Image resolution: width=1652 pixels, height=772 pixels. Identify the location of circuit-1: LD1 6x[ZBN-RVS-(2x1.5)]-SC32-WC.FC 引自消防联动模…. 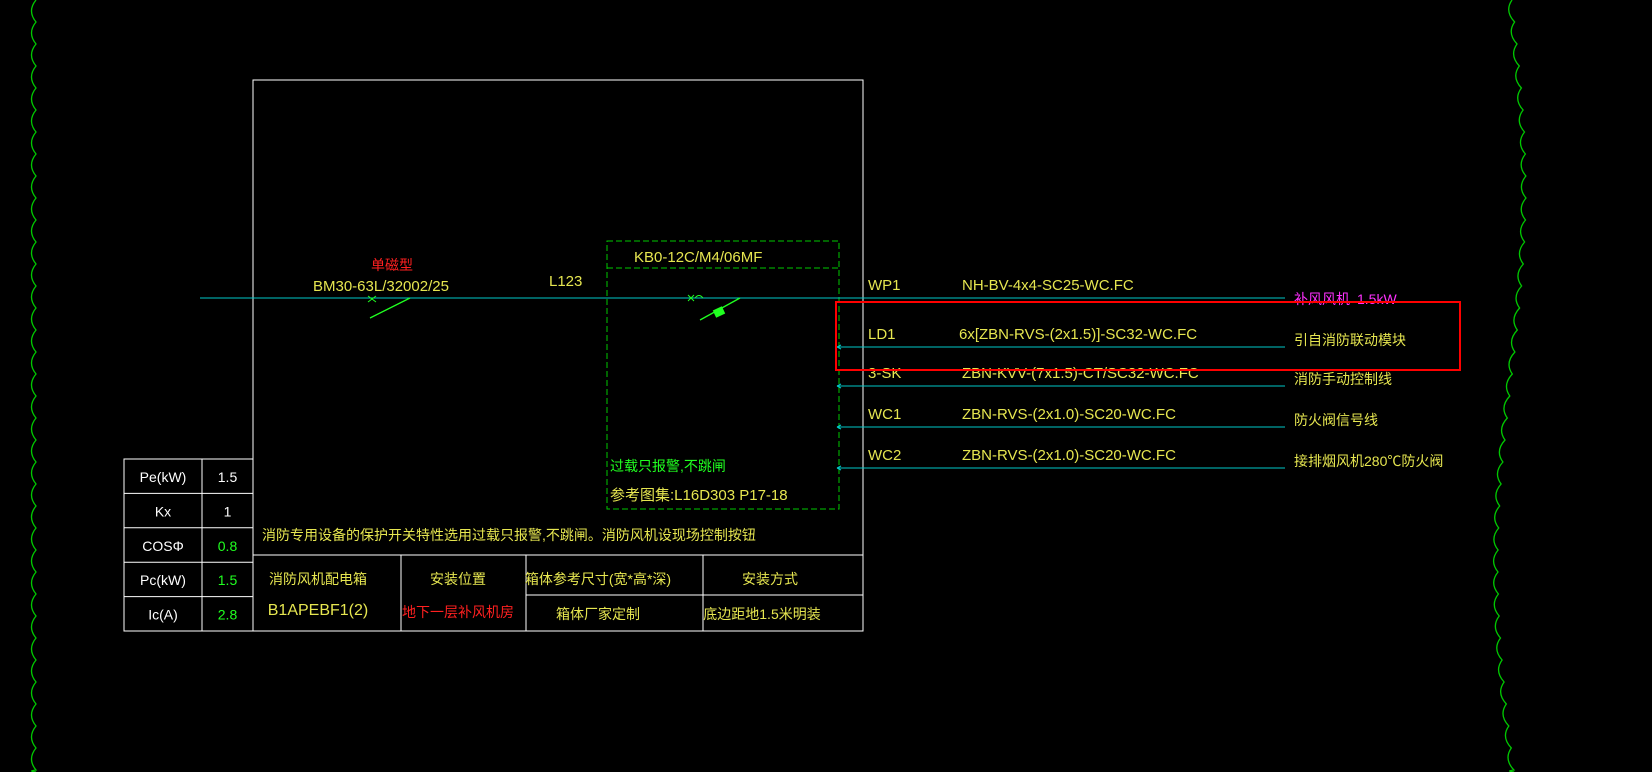
(1121, 338).